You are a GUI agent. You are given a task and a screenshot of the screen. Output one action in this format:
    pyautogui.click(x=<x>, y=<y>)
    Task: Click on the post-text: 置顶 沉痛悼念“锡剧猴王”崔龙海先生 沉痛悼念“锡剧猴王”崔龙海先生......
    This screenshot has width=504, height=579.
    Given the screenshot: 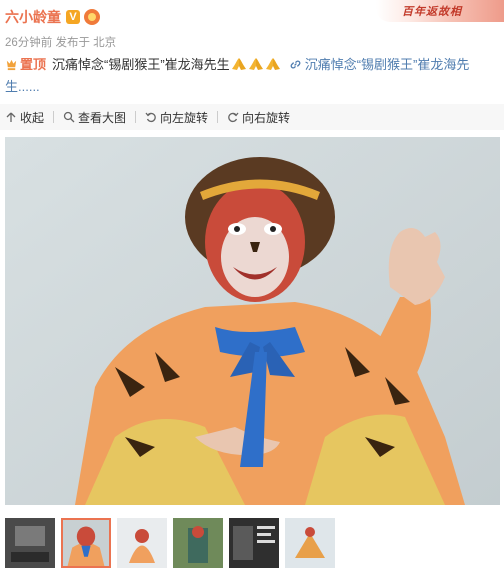 What is the action you would take?
    pyautogui.click(x=252, y=76)
    